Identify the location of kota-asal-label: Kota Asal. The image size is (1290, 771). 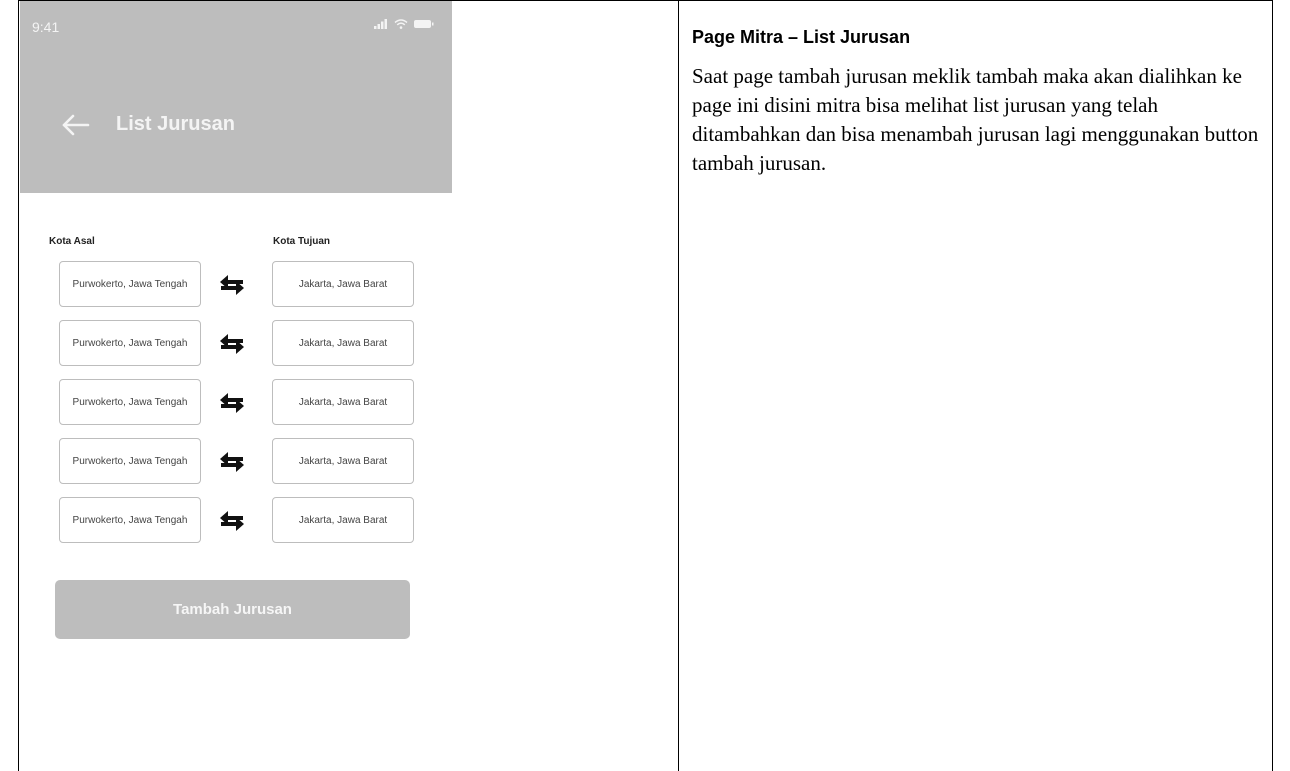
(72, 241).